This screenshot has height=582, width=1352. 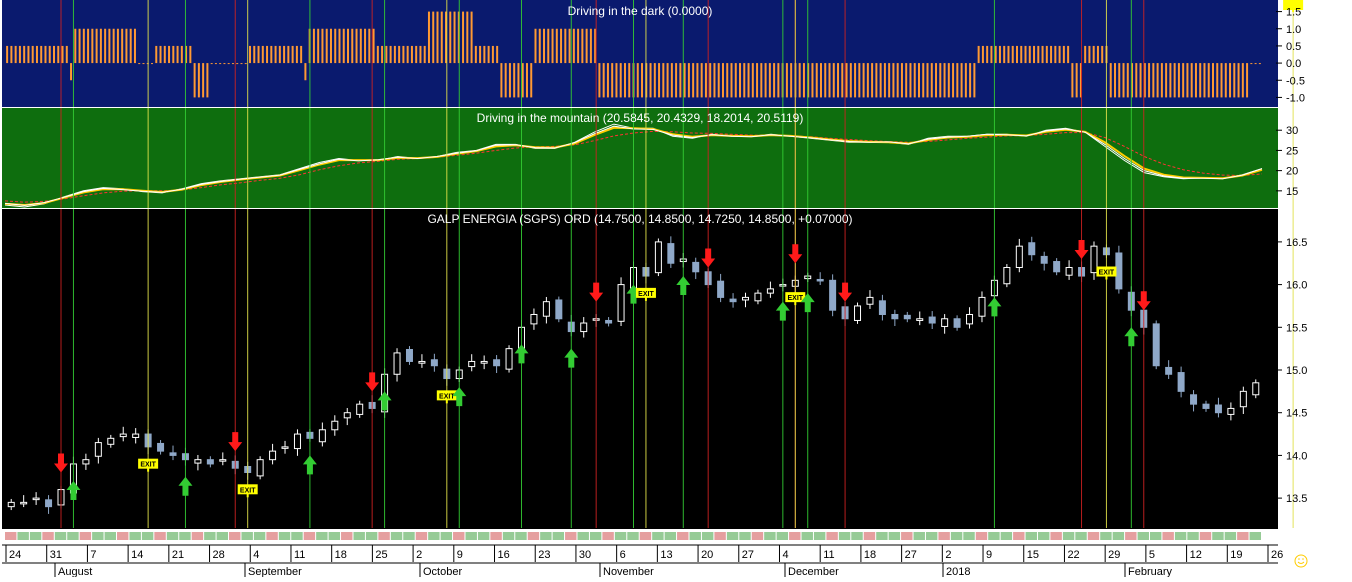 What do you see at coordinates (828, 555) in the screenshot?
I see `x-tick-label: 11` at bounding box center [828, 555].